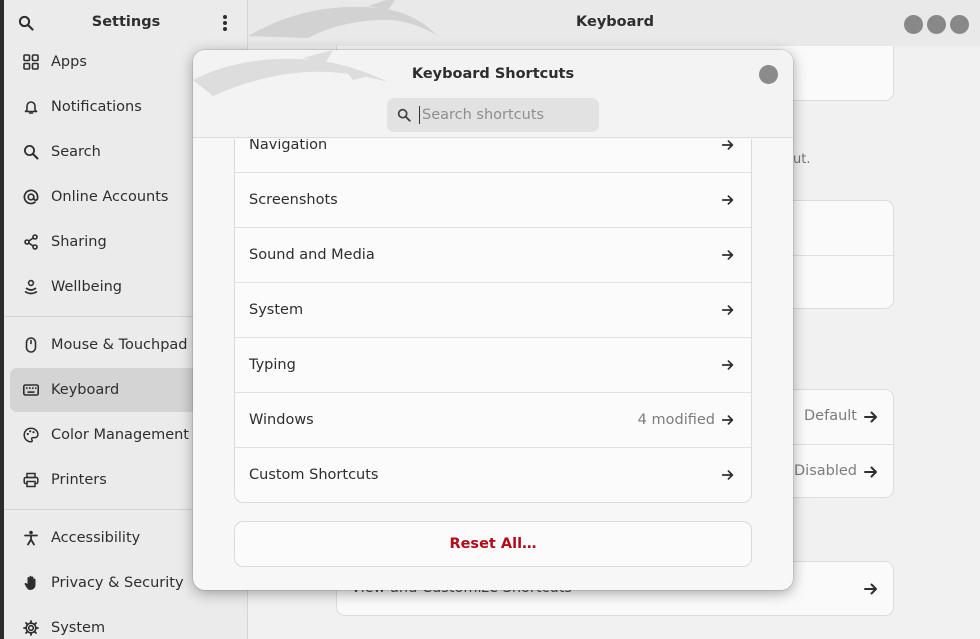 This screenshot has width=980, height=639. What do you see at coordinates (31, 197) in the screenshot?
I see `at-sign-icon` at bounding box center [31, 197].